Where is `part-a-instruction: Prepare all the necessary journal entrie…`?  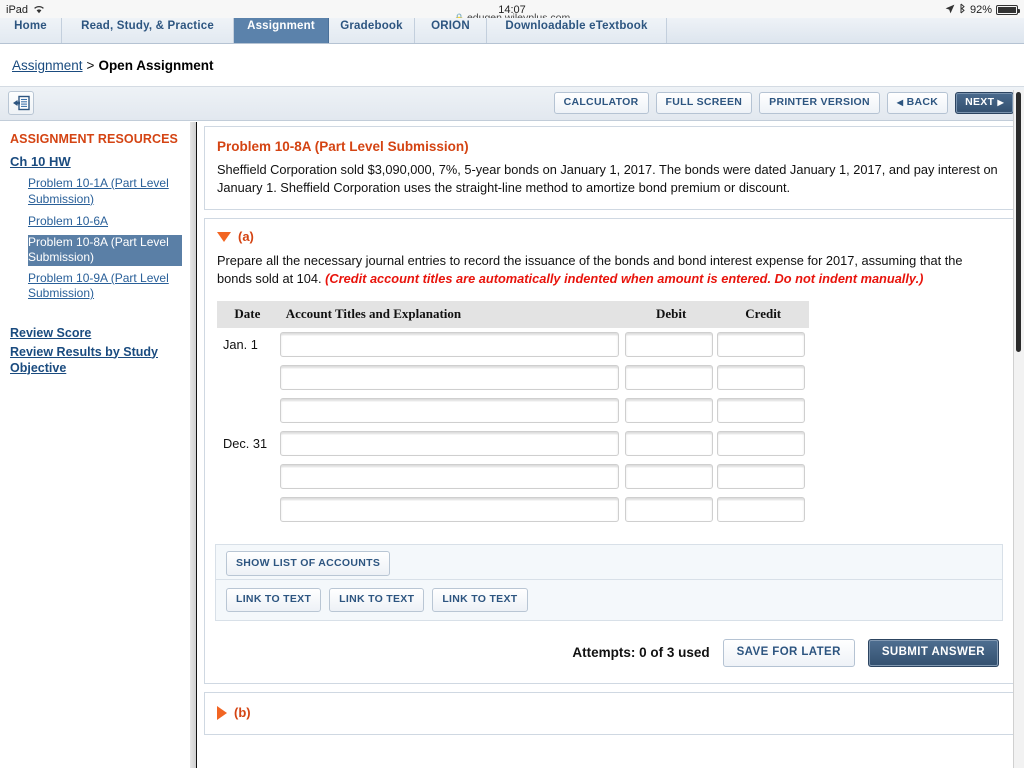
part-a-instruction: Prepare all the necessary journal entrie… is located at coordinates (609, 266).